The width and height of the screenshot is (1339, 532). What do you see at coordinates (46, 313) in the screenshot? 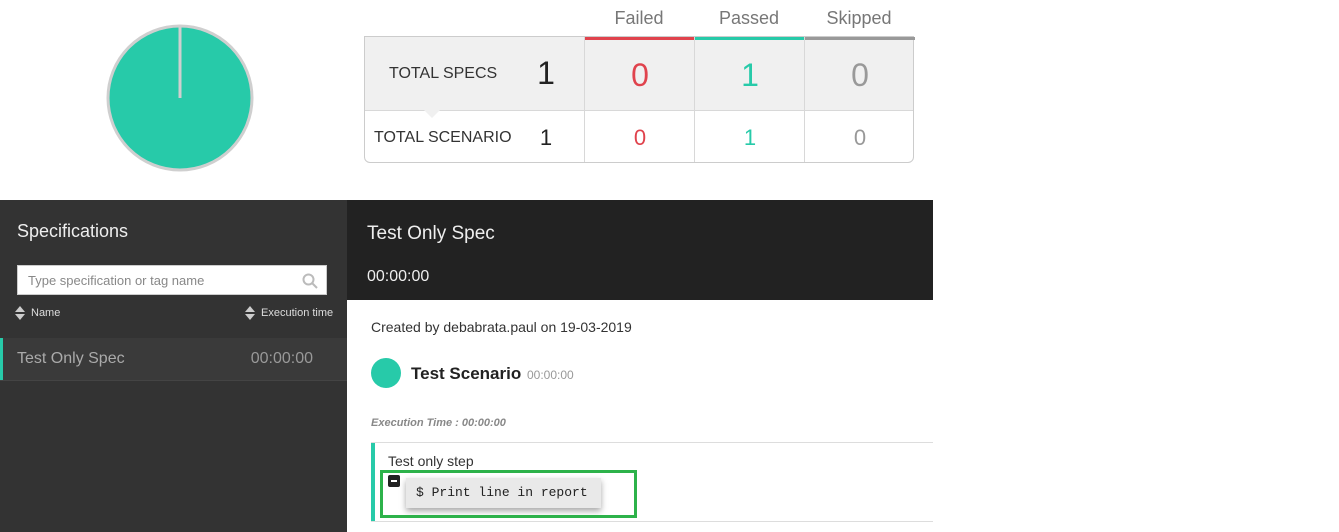
I see `sort-name-label: Name` at bounding box center [46, 313].